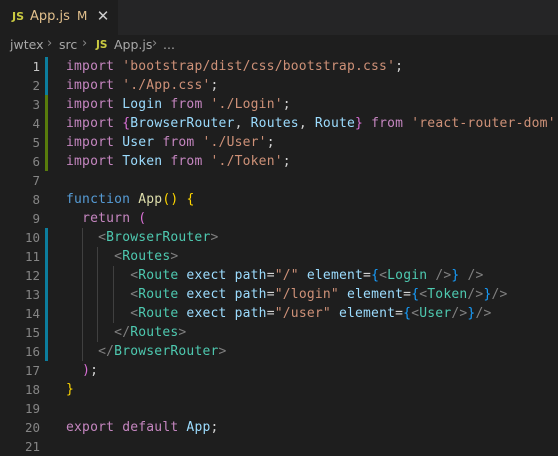 The height and width of the screenshot is (456, 558). Describe the element at coordinates (32, 256) in the screenshot. I see `line-number: 11` at that location.